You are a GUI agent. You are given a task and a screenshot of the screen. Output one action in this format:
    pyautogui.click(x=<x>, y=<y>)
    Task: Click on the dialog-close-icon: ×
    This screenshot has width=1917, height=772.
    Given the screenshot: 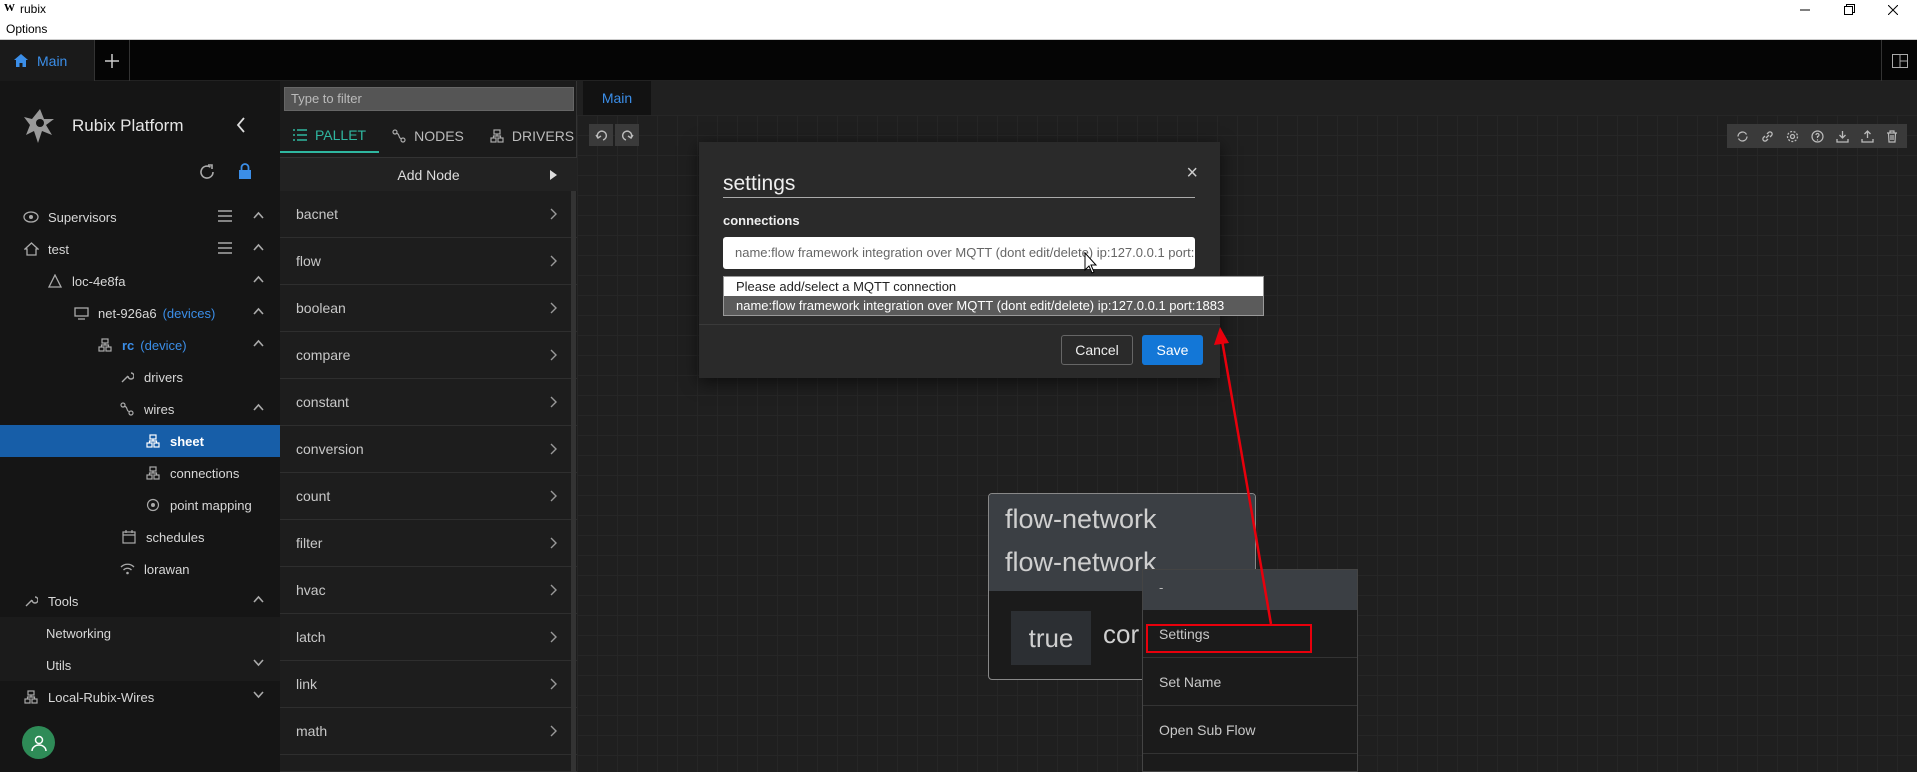 What is the action you would take?
    pyautogui.click(x=1192, y=173)
    